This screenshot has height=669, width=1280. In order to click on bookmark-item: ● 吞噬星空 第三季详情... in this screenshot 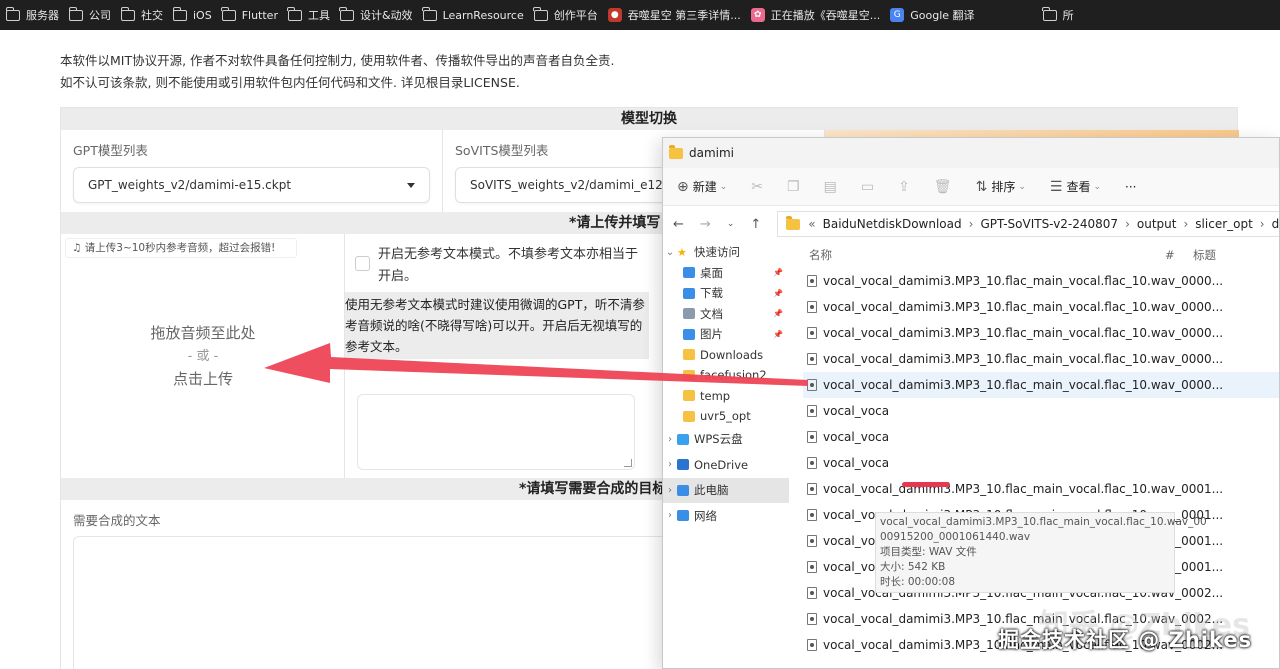, I will do `click(671, 15)`.